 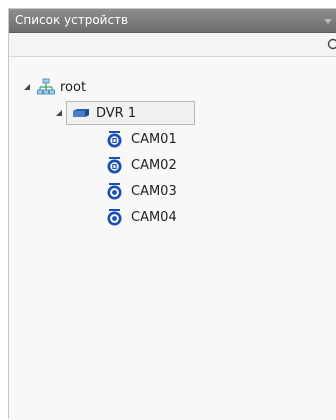 I want to click on tree-node-label: CAM03, so click(x=154, y=191).